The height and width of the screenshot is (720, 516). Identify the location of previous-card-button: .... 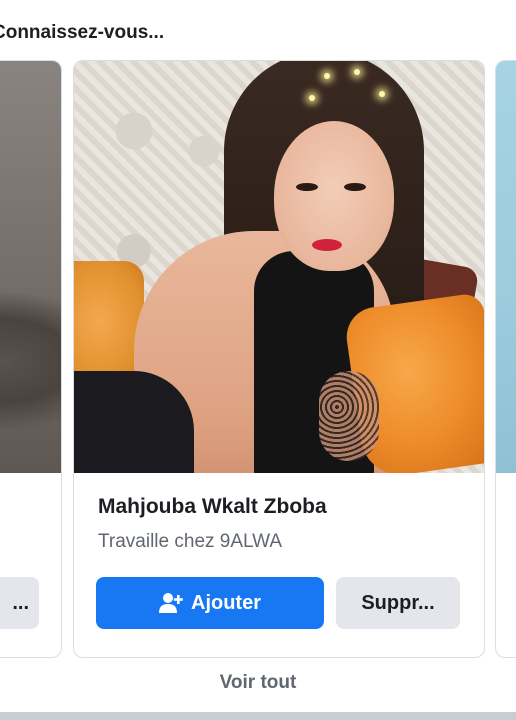
(19, 603).